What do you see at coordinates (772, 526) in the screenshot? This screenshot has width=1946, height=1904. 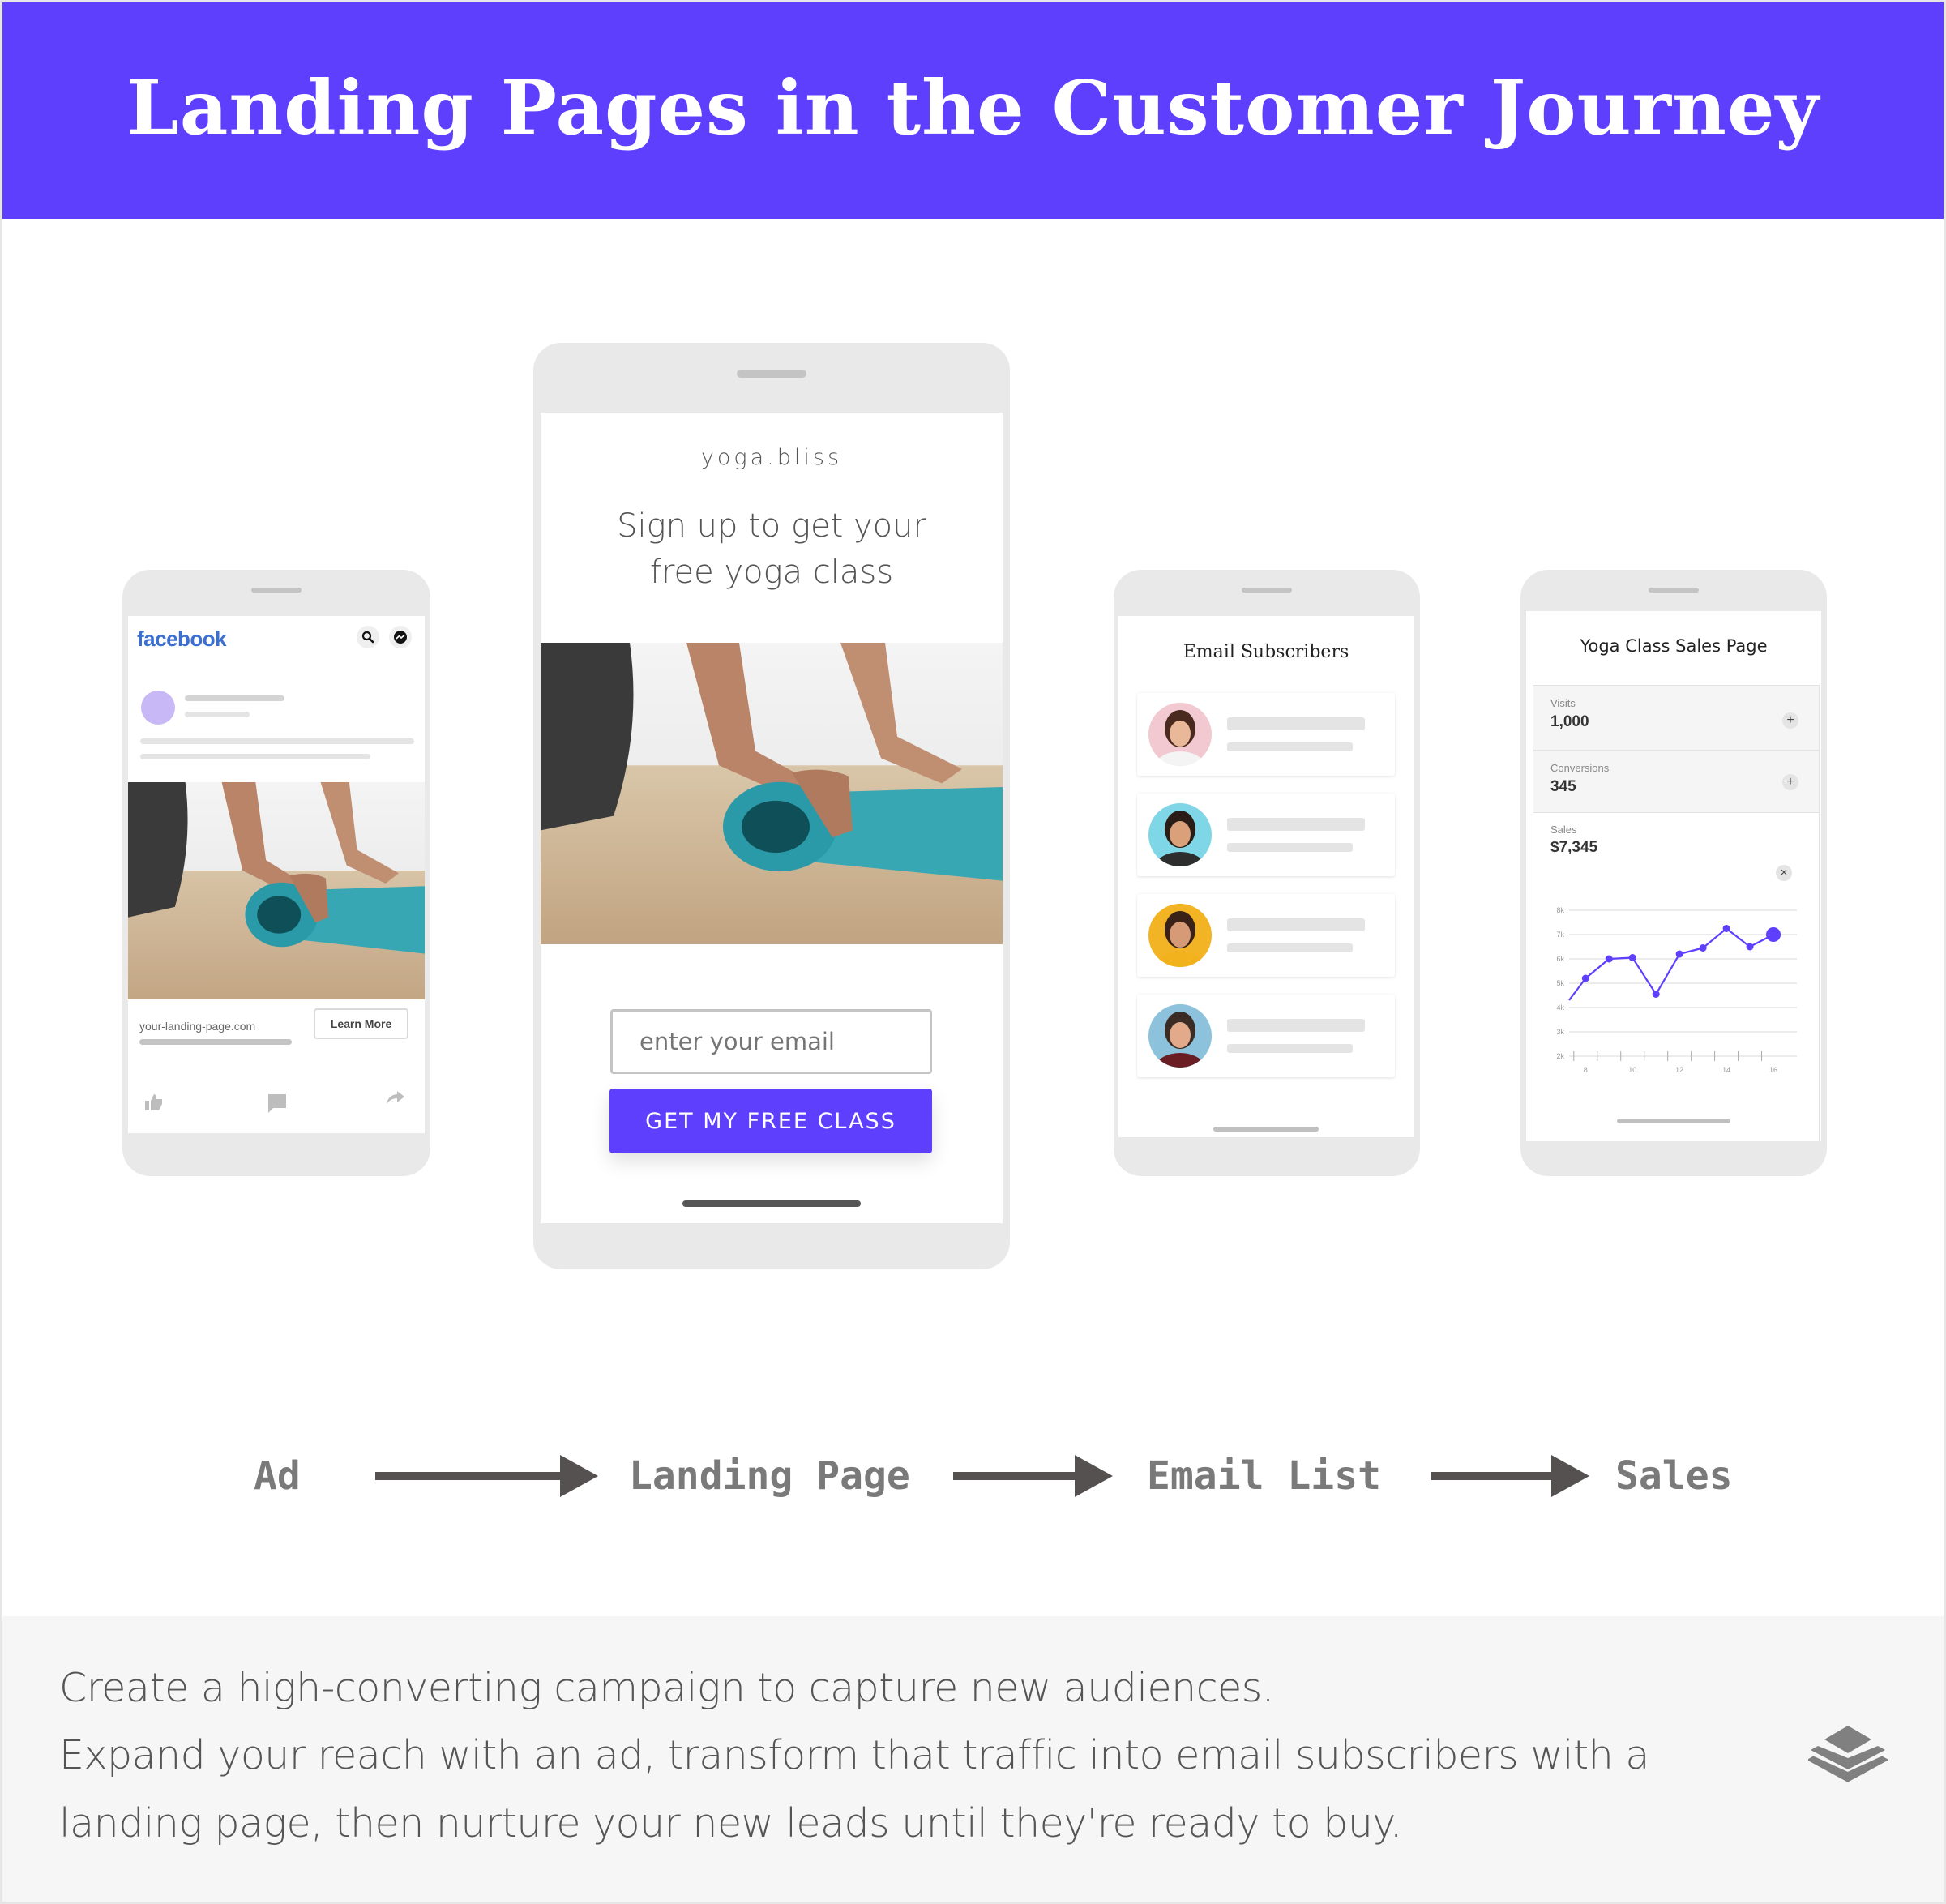 I see `headline-line-1: Sign up to get your` at bounding box center [772, 526].